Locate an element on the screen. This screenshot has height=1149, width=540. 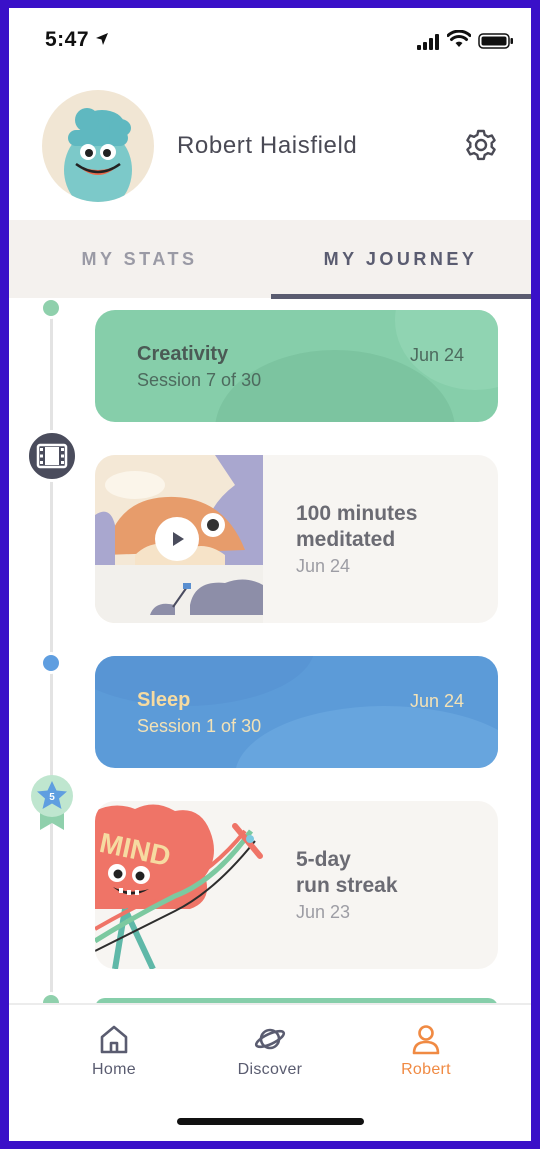
bottom-nav: Home Discover Robert is located at coordinates (270, 1072).